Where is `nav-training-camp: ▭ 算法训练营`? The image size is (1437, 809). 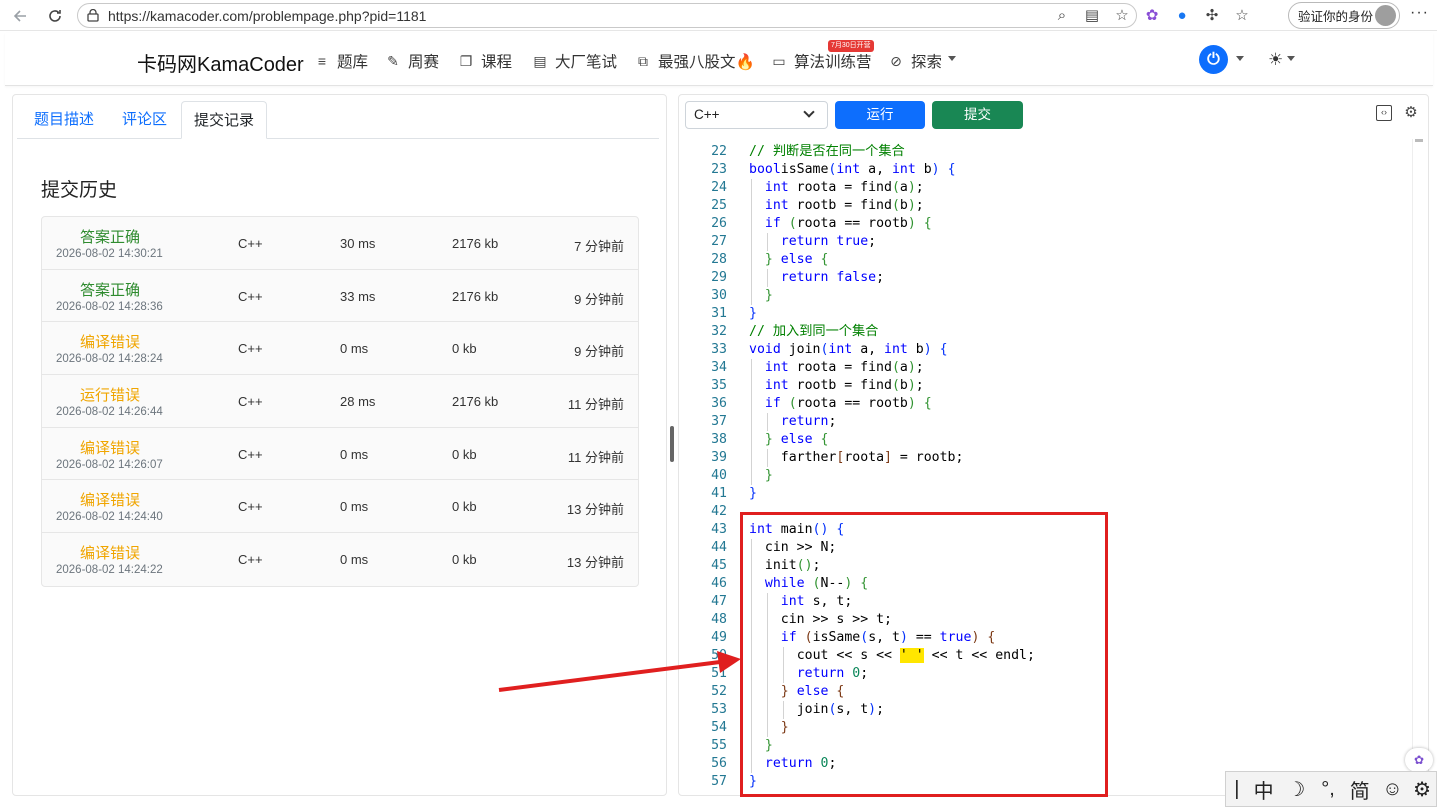
nav-training-camp: ▭ 算法训练营 is located at coordinates (821, 61).